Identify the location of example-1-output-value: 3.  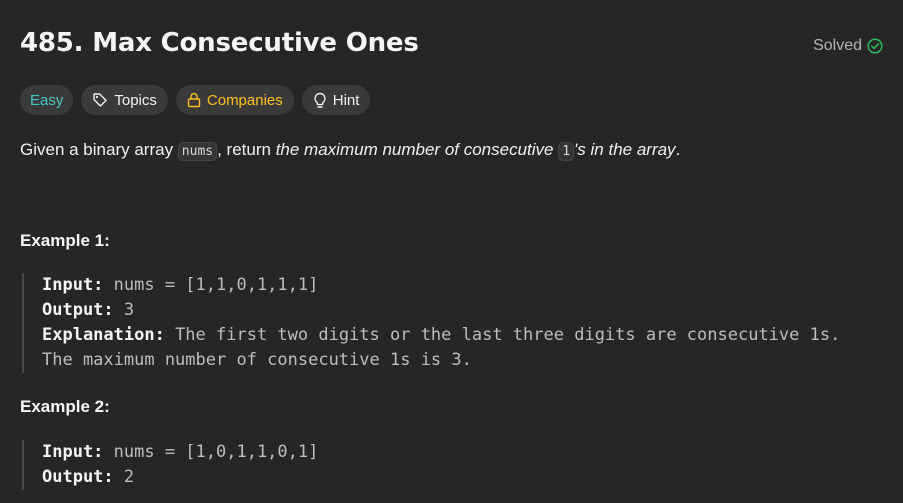
(124, 310).